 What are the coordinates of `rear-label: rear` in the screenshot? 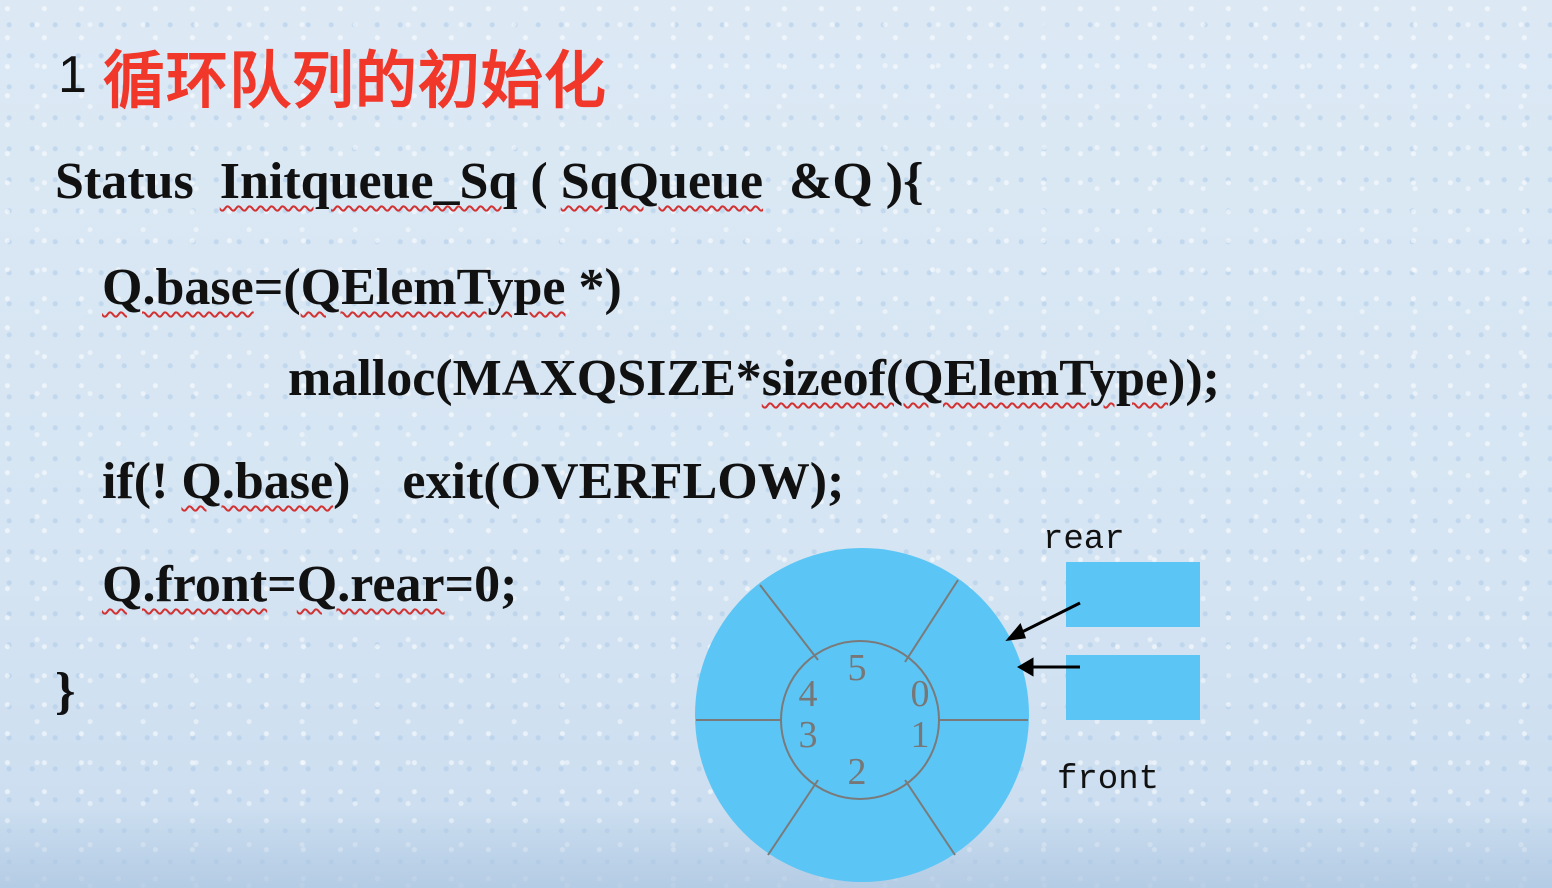 It's located at (1084, 540).